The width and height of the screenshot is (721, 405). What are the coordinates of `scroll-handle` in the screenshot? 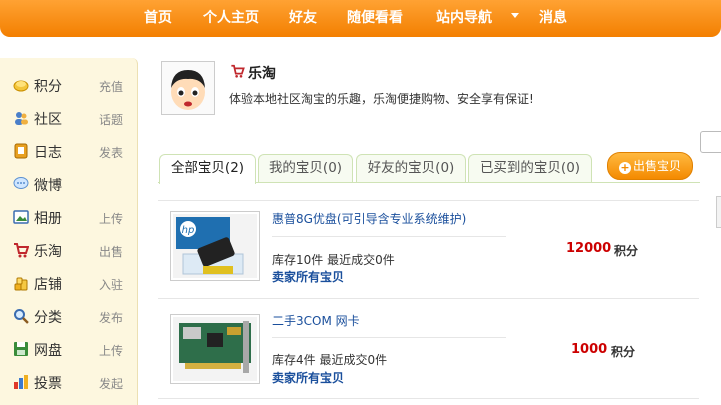 It's located at (718, 212).